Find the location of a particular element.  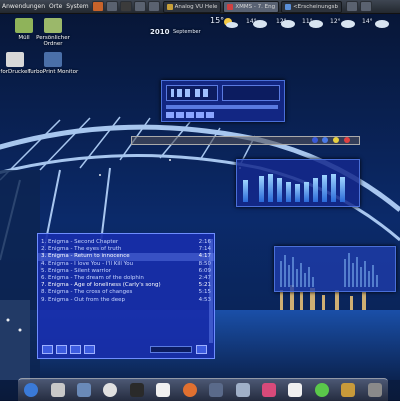

window-close-button is located at coordinates (347, 140).